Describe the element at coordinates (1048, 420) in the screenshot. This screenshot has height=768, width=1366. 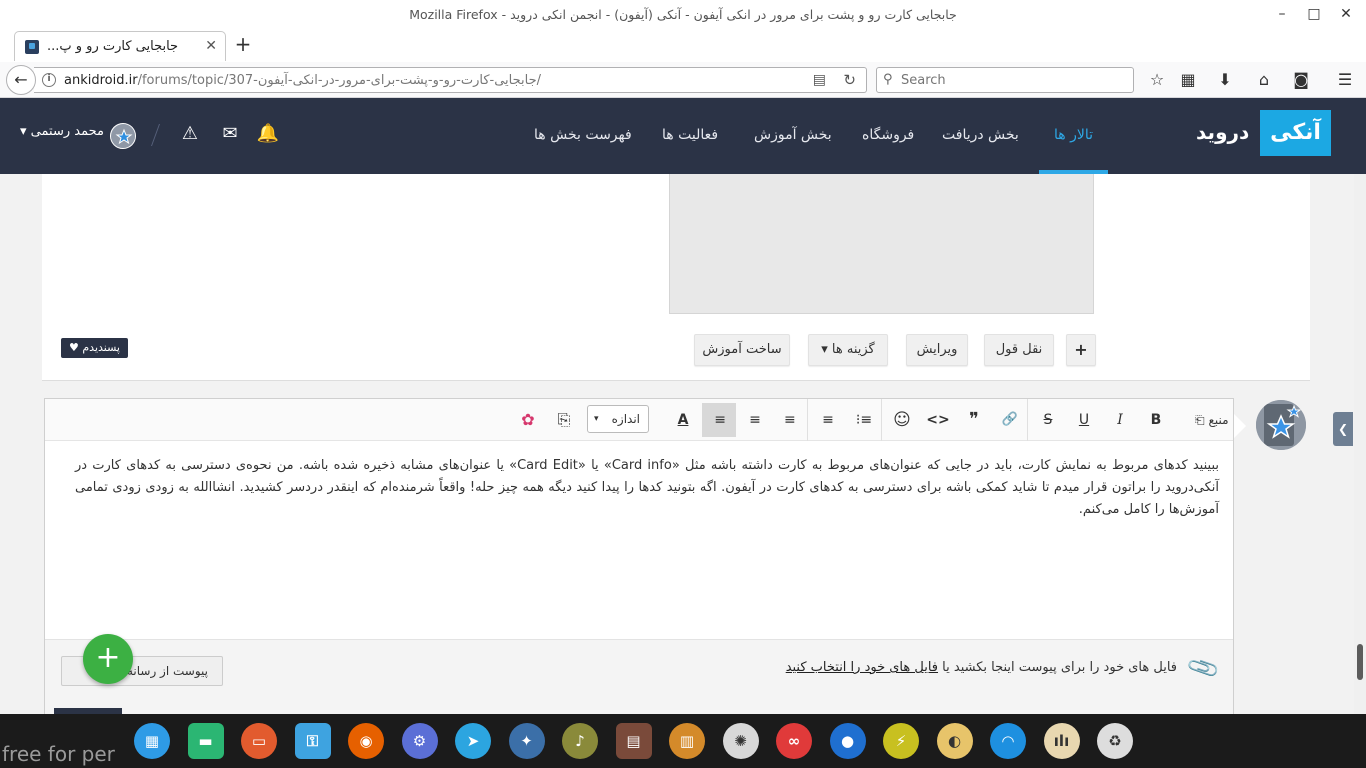
I see `strikethrough-button: S` at that location.